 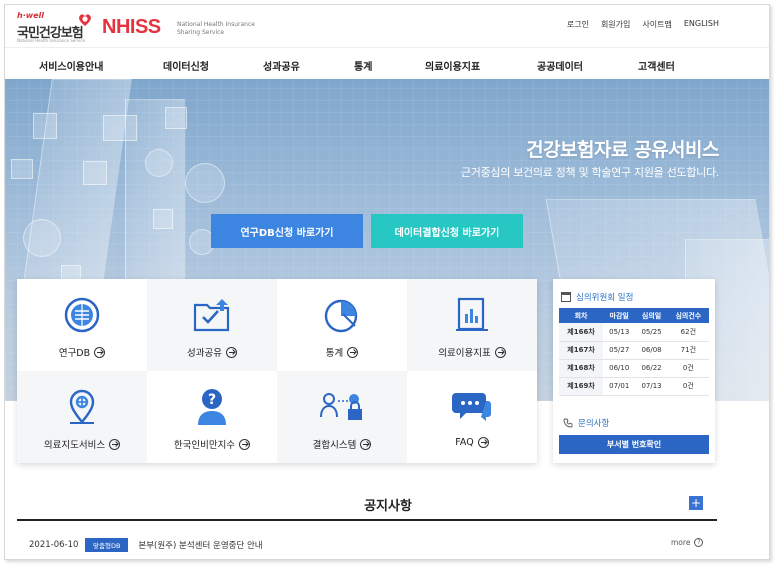 I want to click on hero-screen-icon, so click(x=176, y=118).